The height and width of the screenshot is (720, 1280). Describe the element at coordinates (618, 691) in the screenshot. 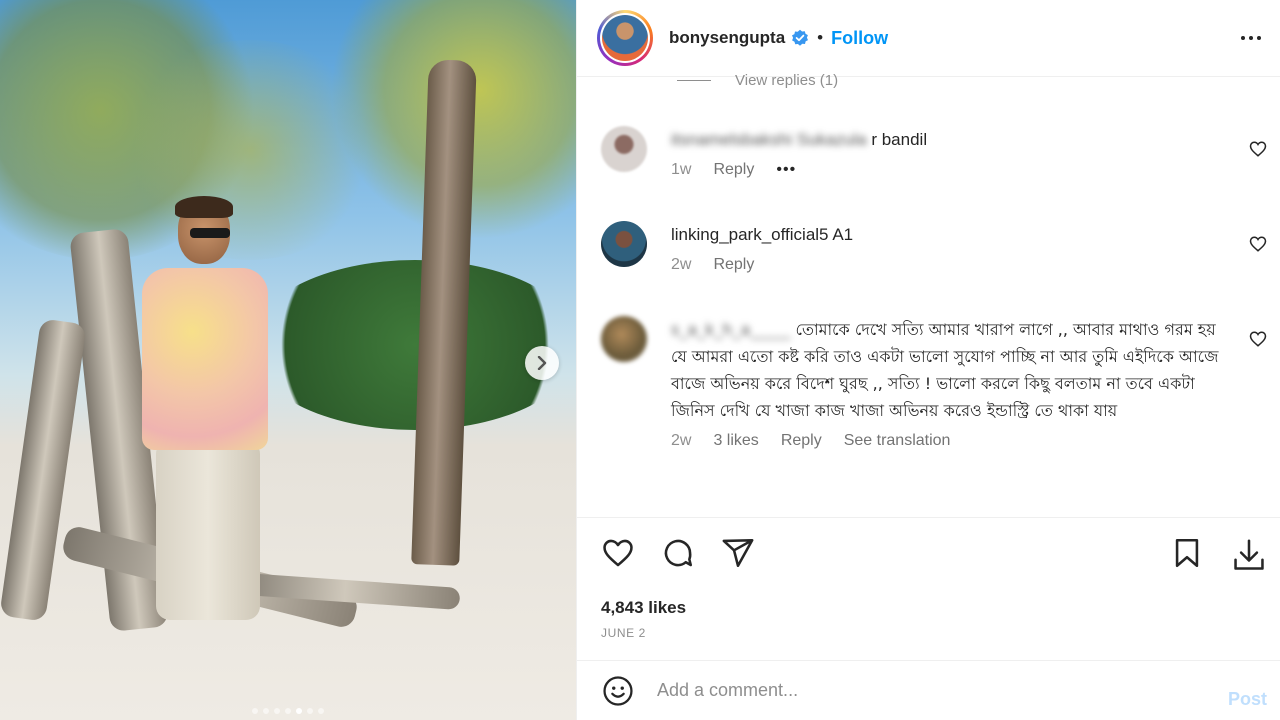

I see `emoji-icon` at that location.